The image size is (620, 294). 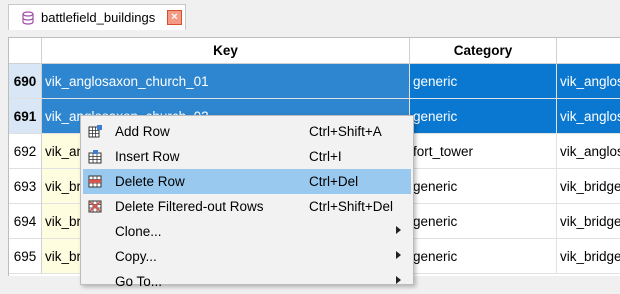 What do you see at coordinates (28, 18) in the screenshot?
I see `database-icon` at bounding box center [28, 18].